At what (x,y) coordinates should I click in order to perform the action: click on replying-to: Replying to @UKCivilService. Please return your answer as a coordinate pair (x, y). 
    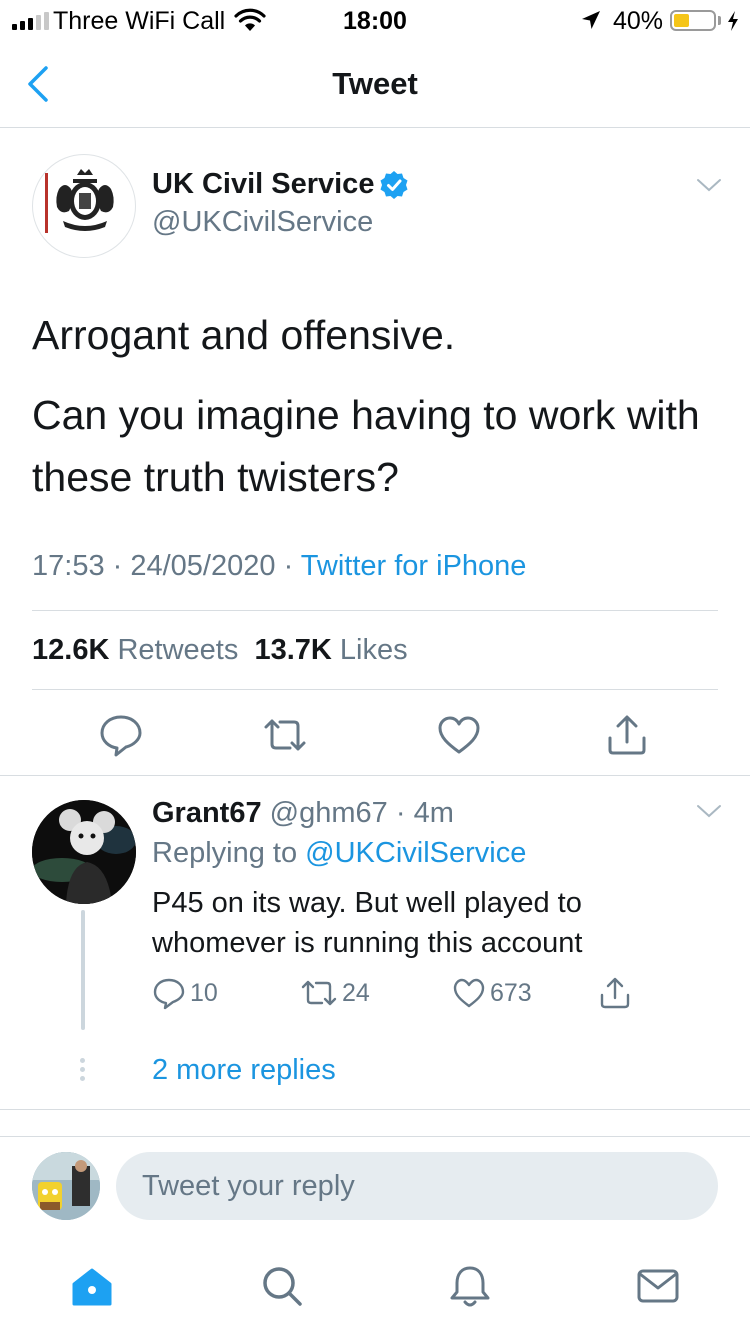
    Looking at the image, I should click on (339, 853).